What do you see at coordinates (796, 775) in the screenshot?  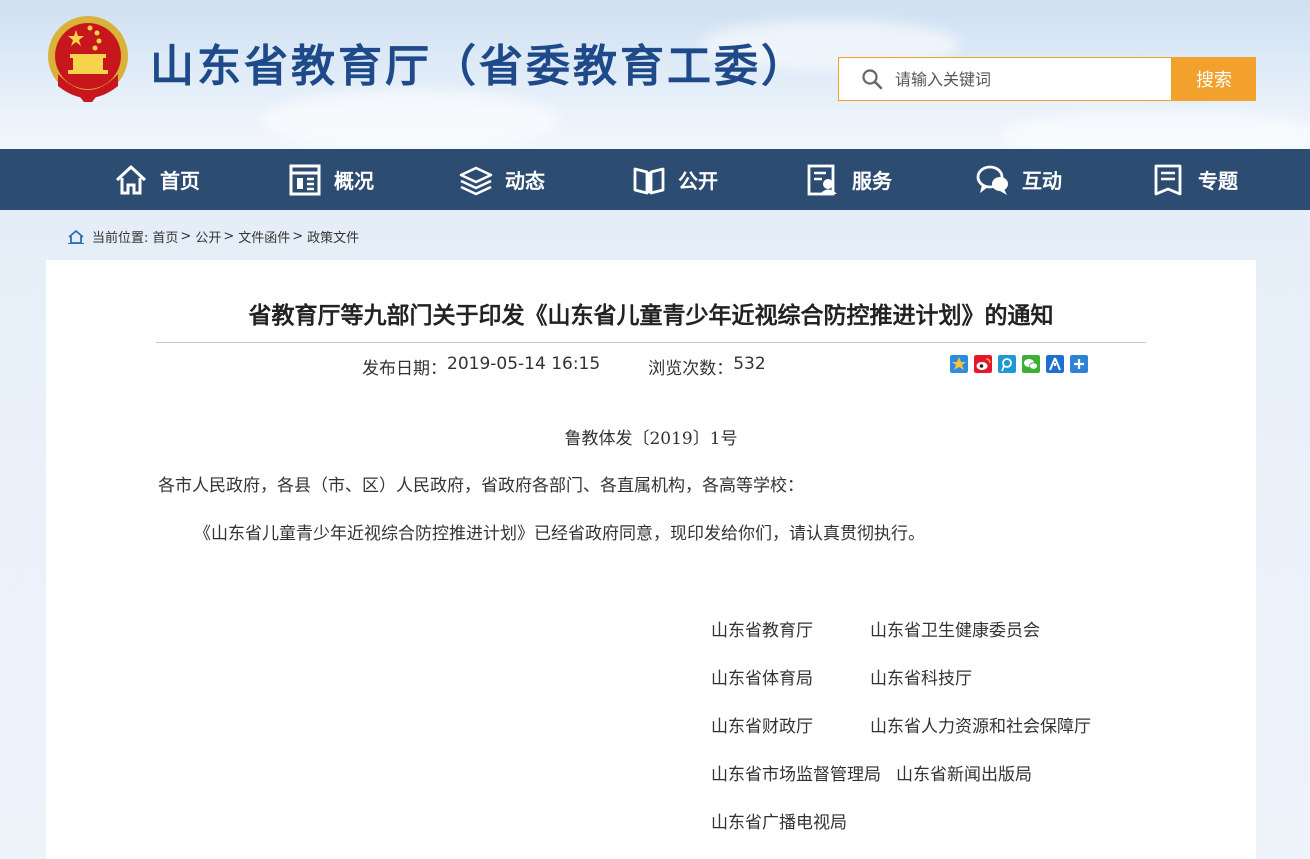 I see `signer-name: 山东省市场监督管理局` at bounding box center [796, 775].